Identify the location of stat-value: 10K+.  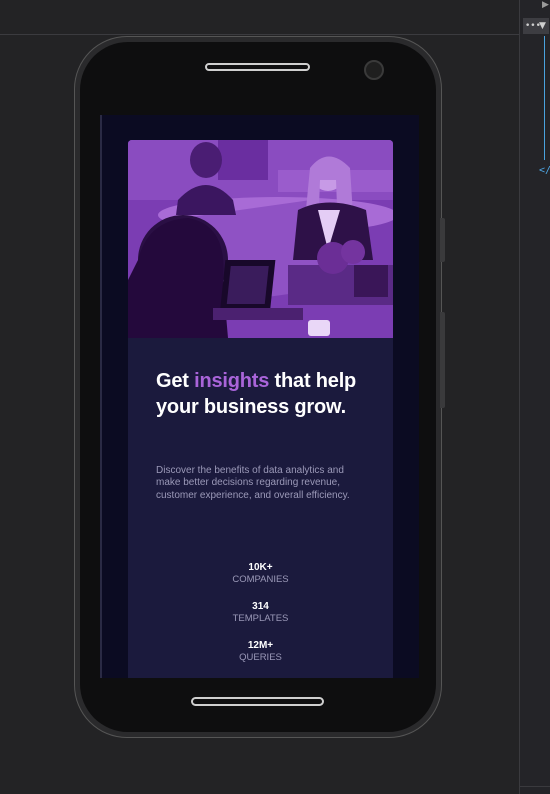
(260, 567).